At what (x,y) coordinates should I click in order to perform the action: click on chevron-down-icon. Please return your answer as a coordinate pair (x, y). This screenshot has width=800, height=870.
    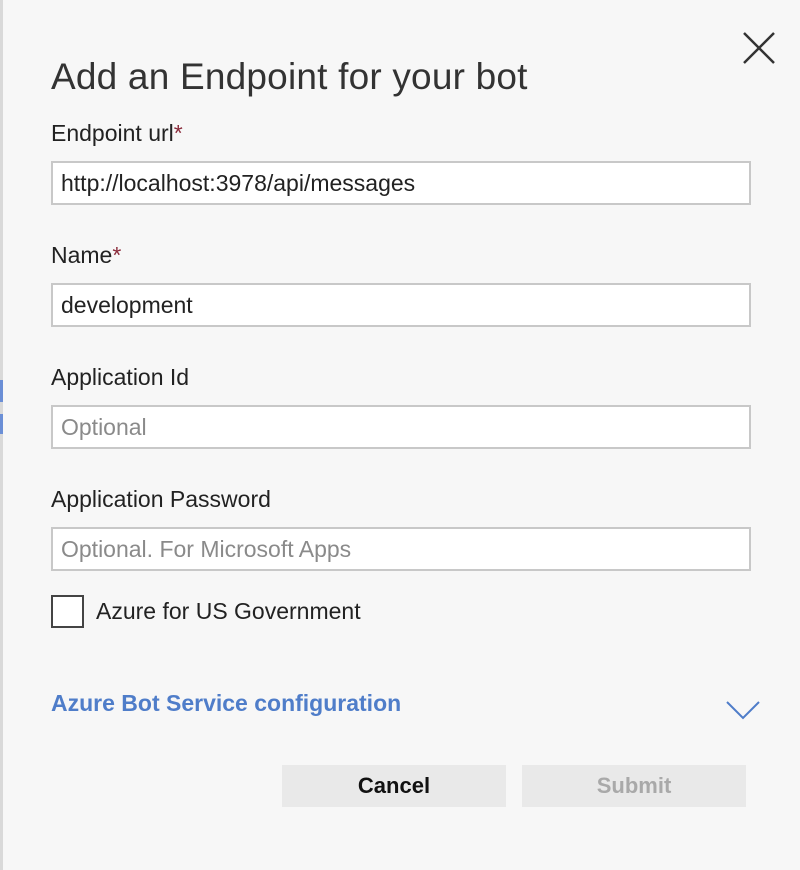
    Looking at the image, I should click on (743, 710).